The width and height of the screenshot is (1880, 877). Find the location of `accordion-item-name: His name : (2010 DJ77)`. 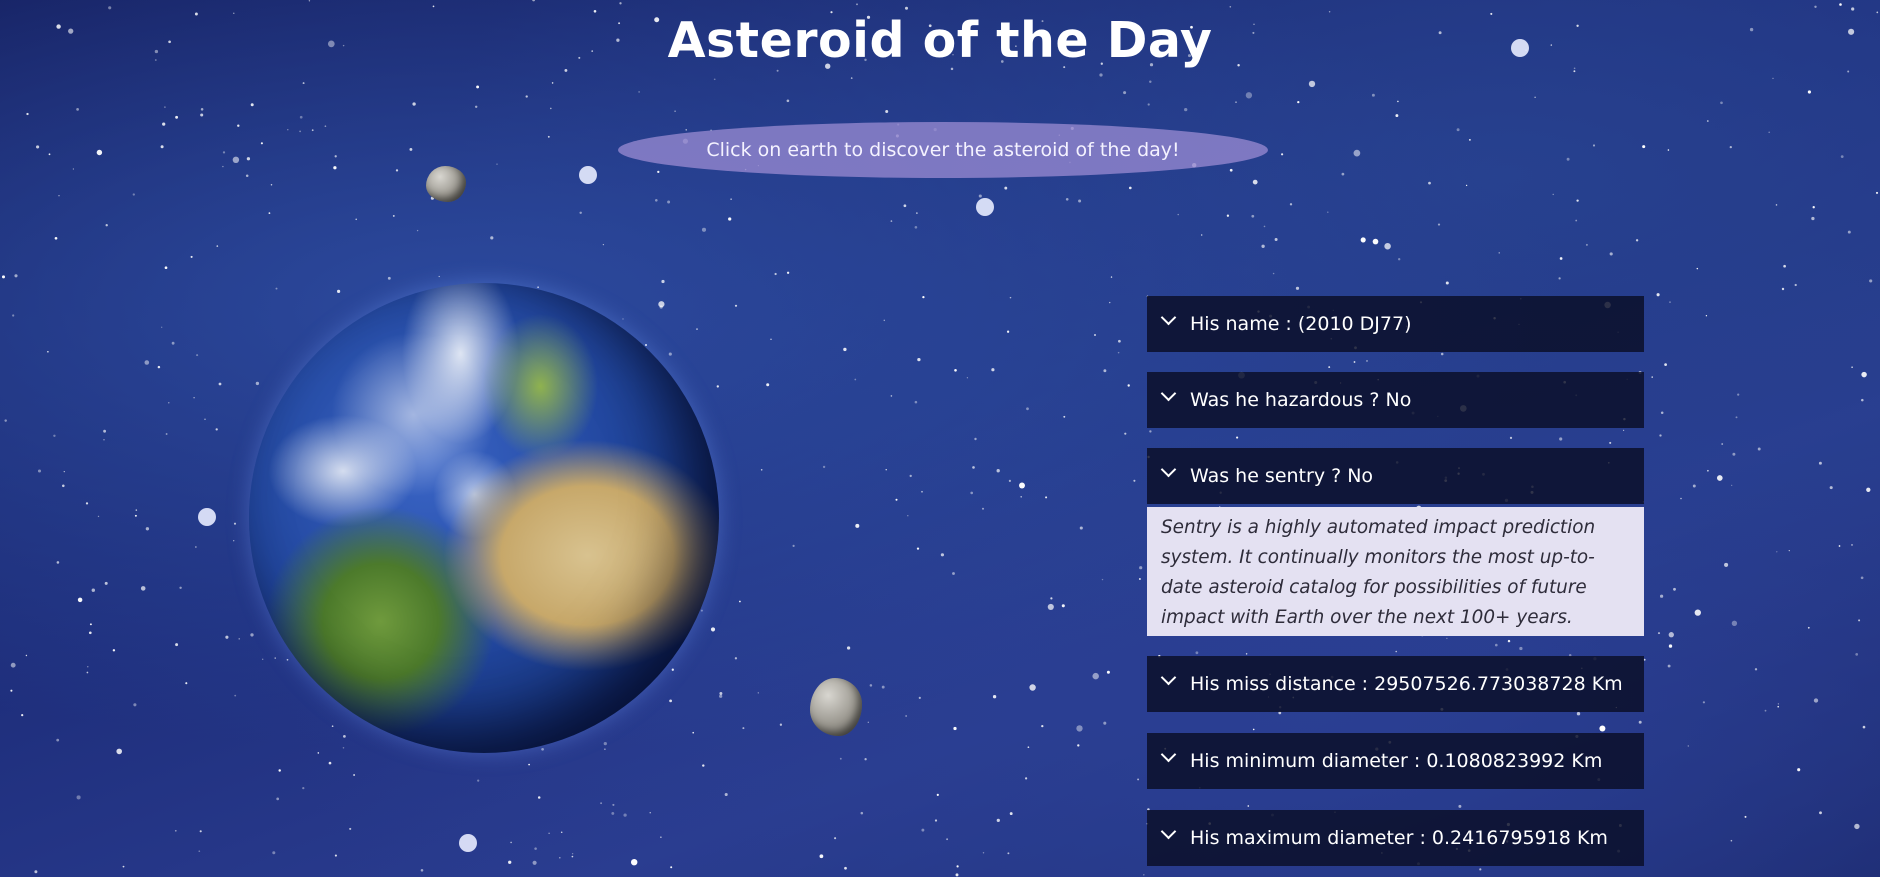

accordion-item-name: His name : (2010 DJ77) is located at coordinates (1395, 324).